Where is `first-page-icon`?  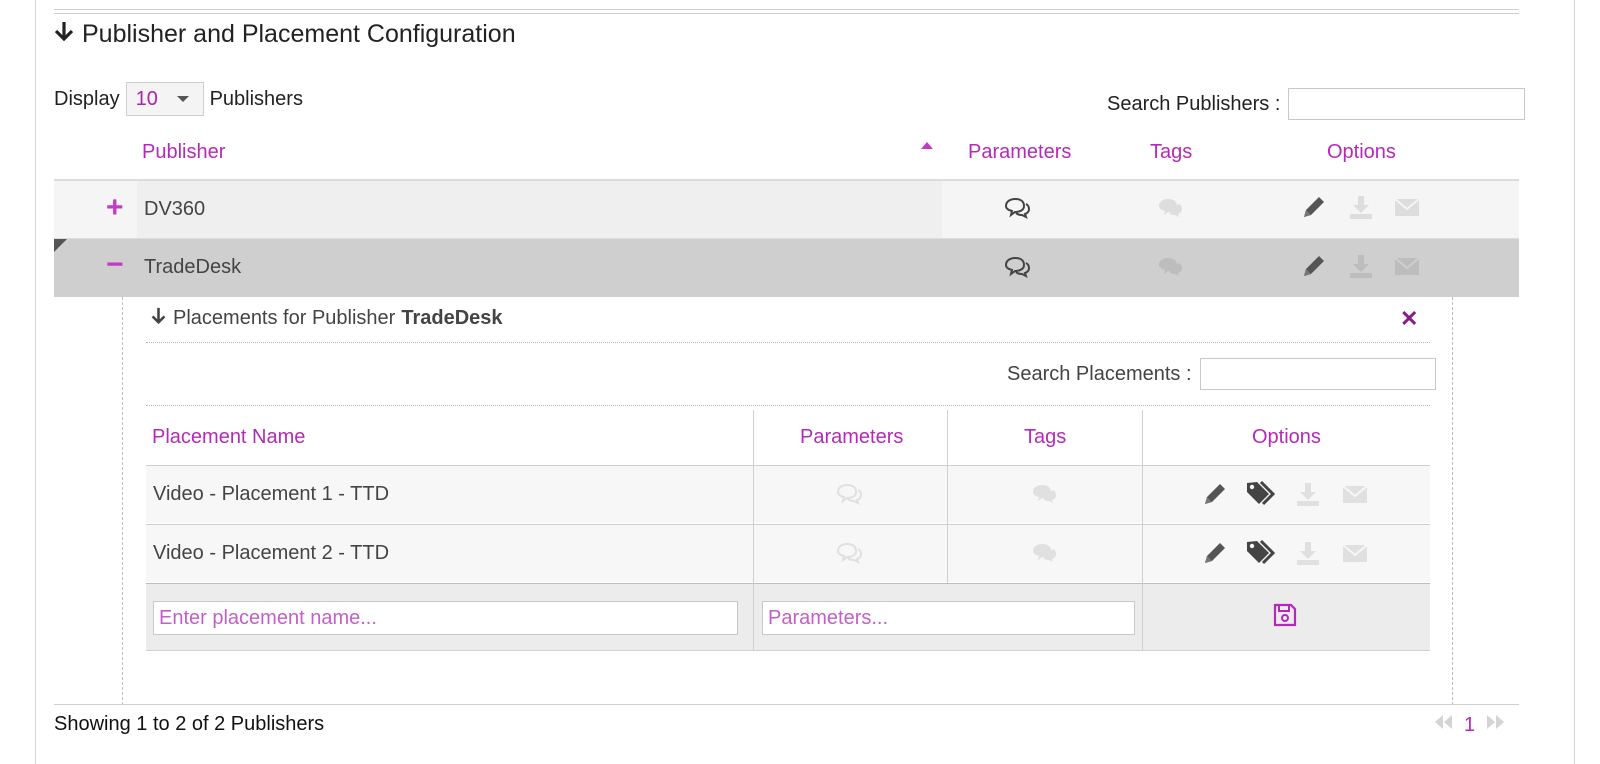 first-page-icon is located at coordinates (1443, 725).